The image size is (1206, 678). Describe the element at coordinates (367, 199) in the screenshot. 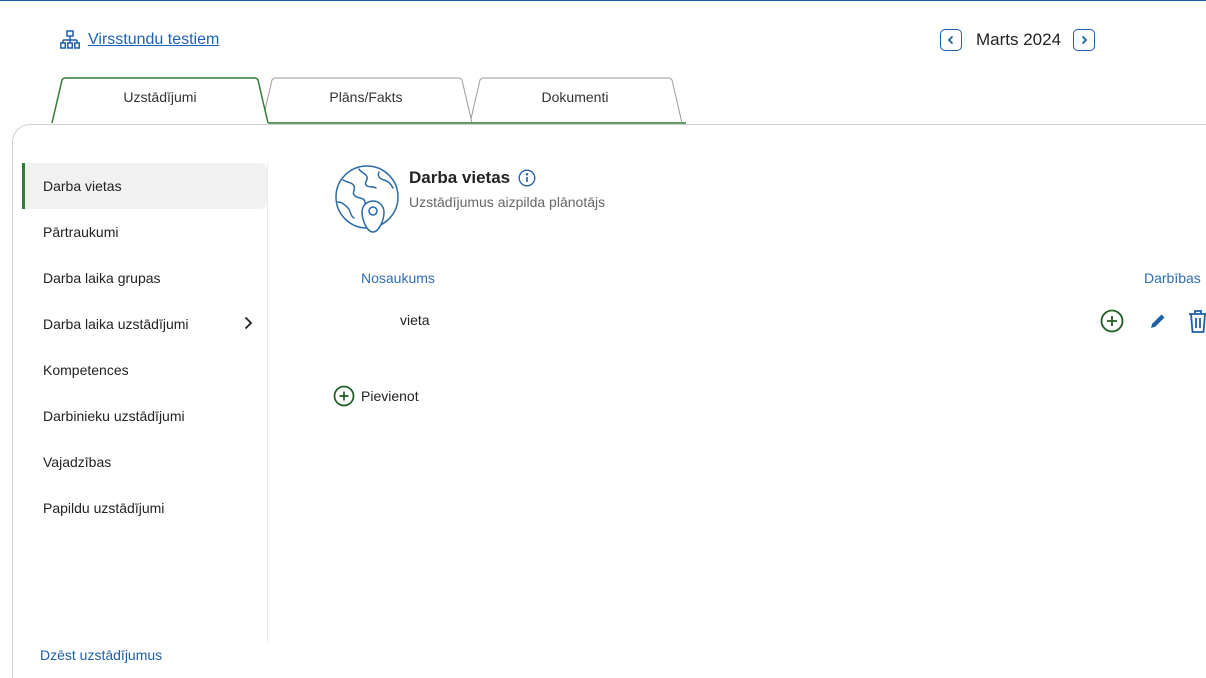

I see `globe-location-icon` at that location.